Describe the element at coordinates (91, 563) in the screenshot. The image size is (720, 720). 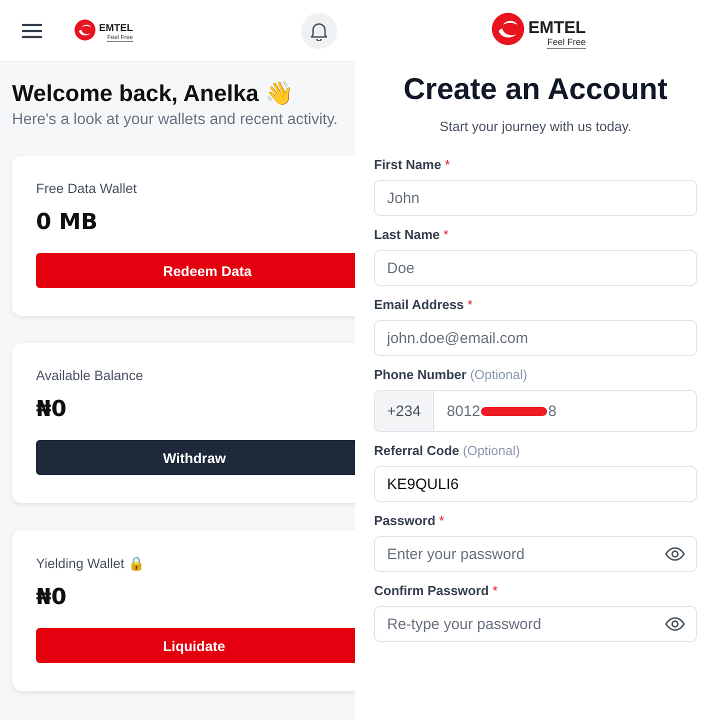
I see `wallet-label: Yielding Wallet 🔒` at that location.